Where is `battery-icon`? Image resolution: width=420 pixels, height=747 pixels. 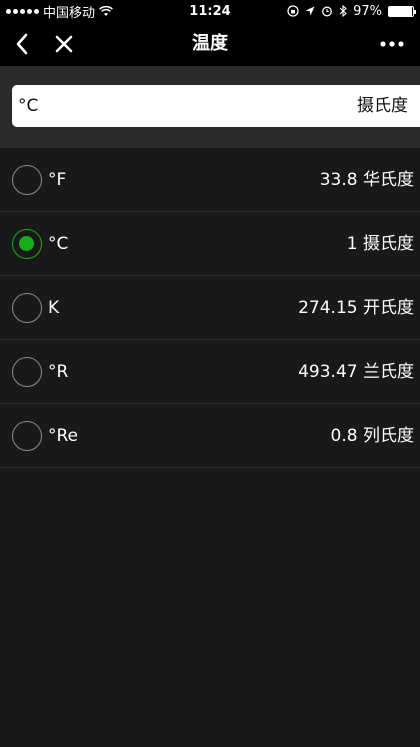 battery-icon is located at coordinates (402, 11).